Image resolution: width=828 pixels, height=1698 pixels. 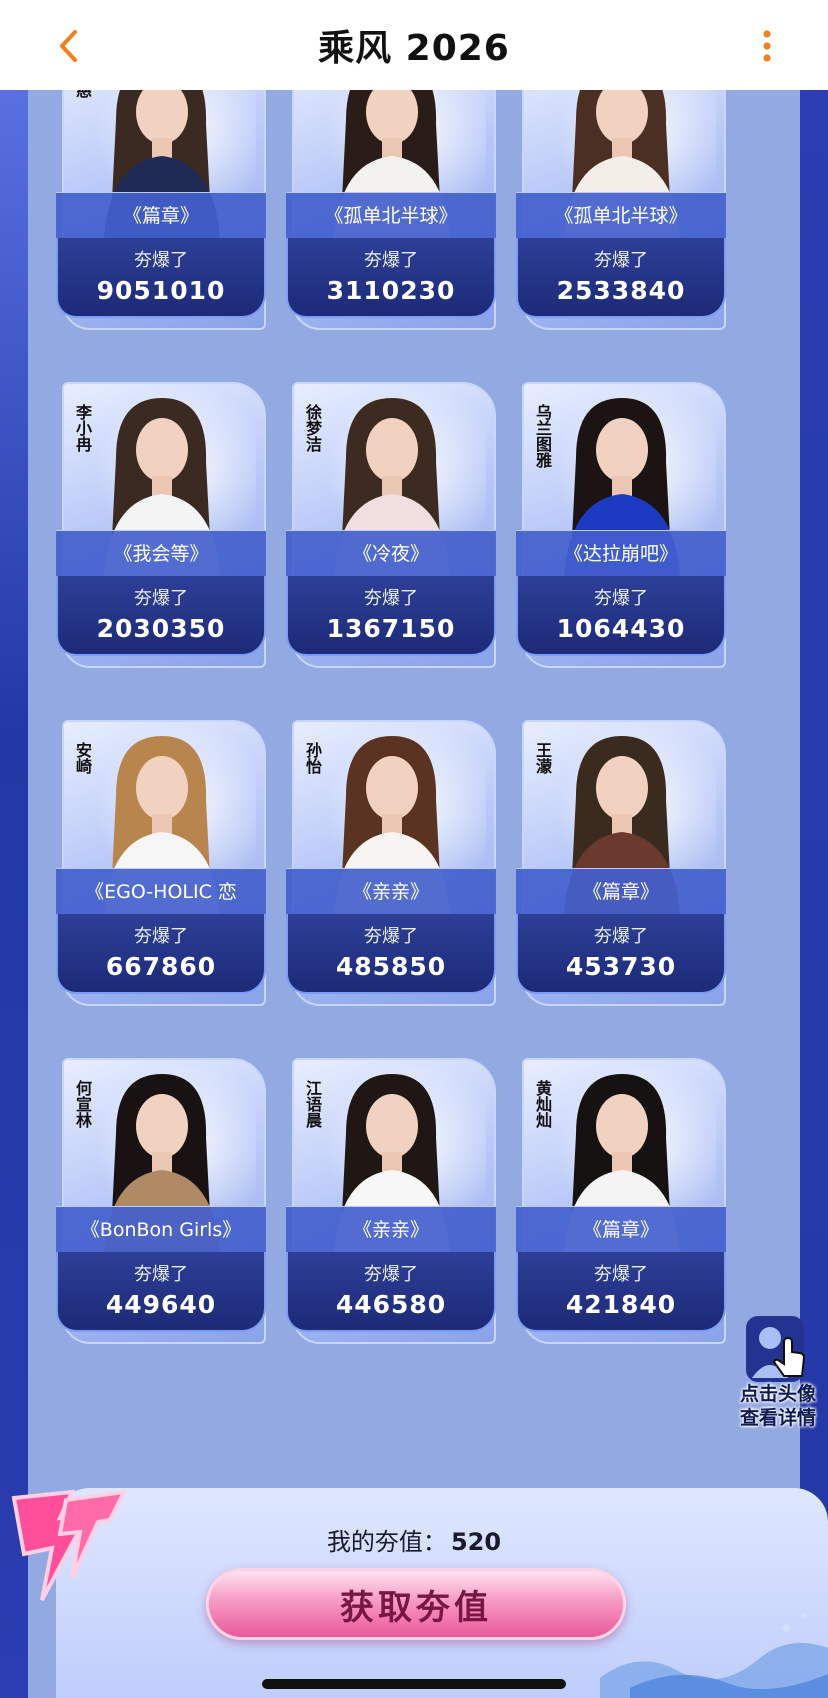 I want to click on contestant-song: 《我会等》, so click(x=161, y=553).